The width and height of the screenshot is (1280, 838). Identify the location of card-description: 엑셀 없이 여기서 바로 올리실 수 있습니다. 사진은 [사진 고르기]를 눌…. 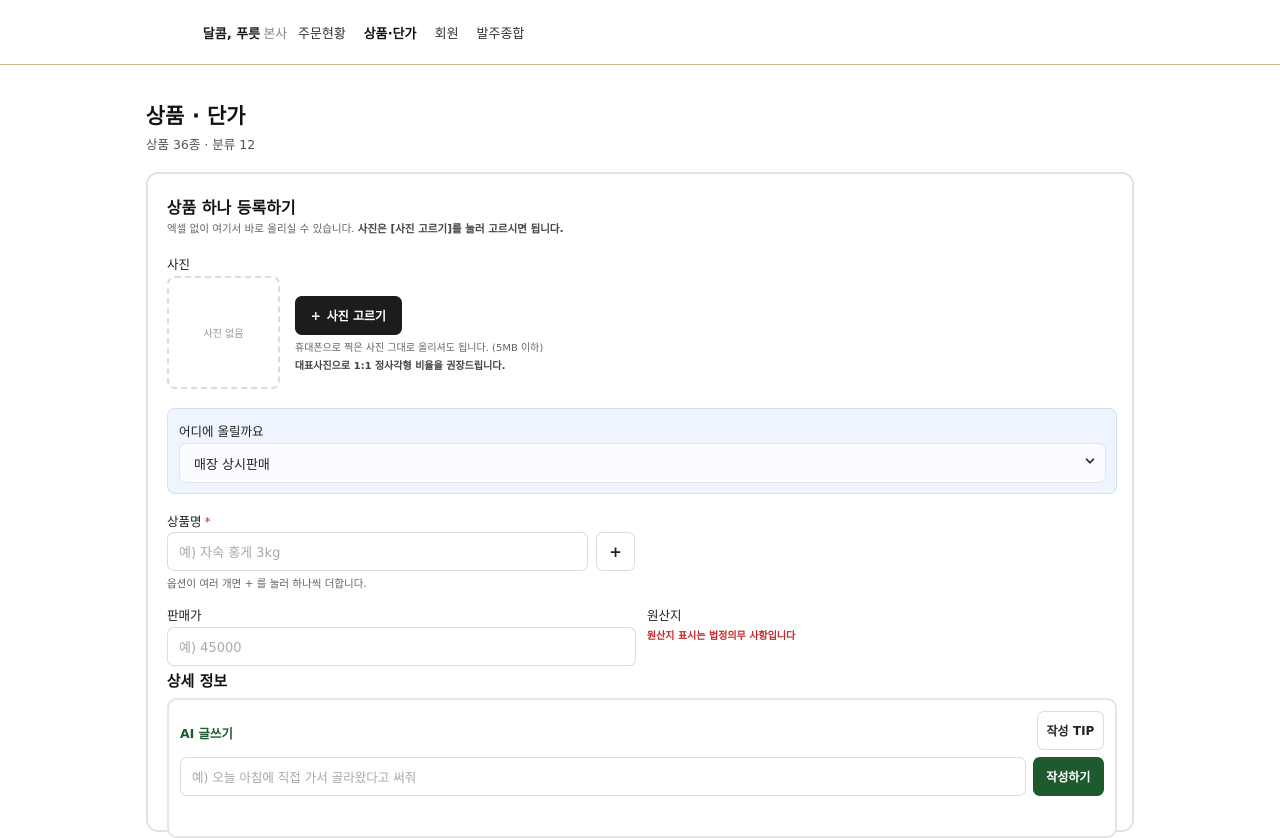
(365, 228).